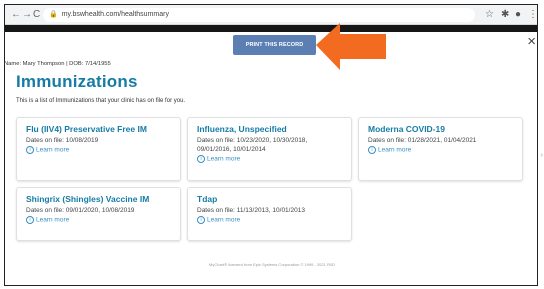 This screenshot has height=289, width=544. I want to click on immunization-name: Moderna COVID-19, so click(440, 129).